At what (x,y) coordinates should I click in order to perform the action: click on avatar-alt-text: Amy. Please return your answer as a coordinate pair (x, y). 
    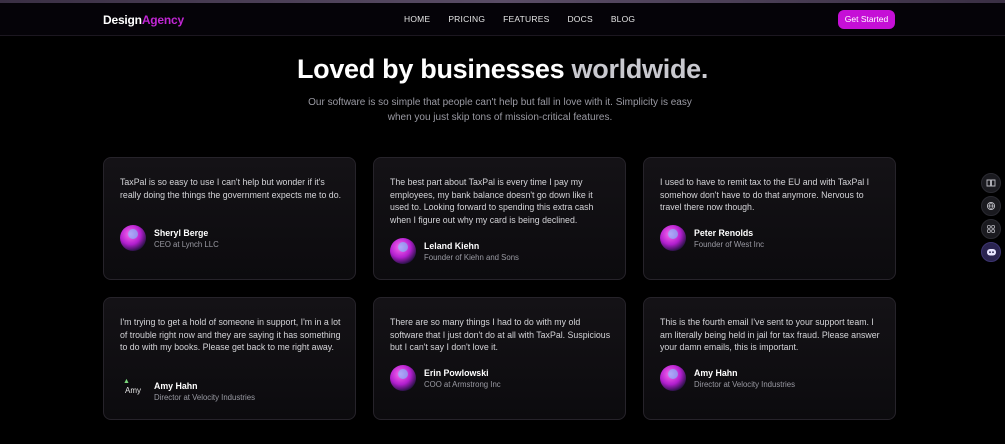
    Looking at the image, I should click on (133, 390).